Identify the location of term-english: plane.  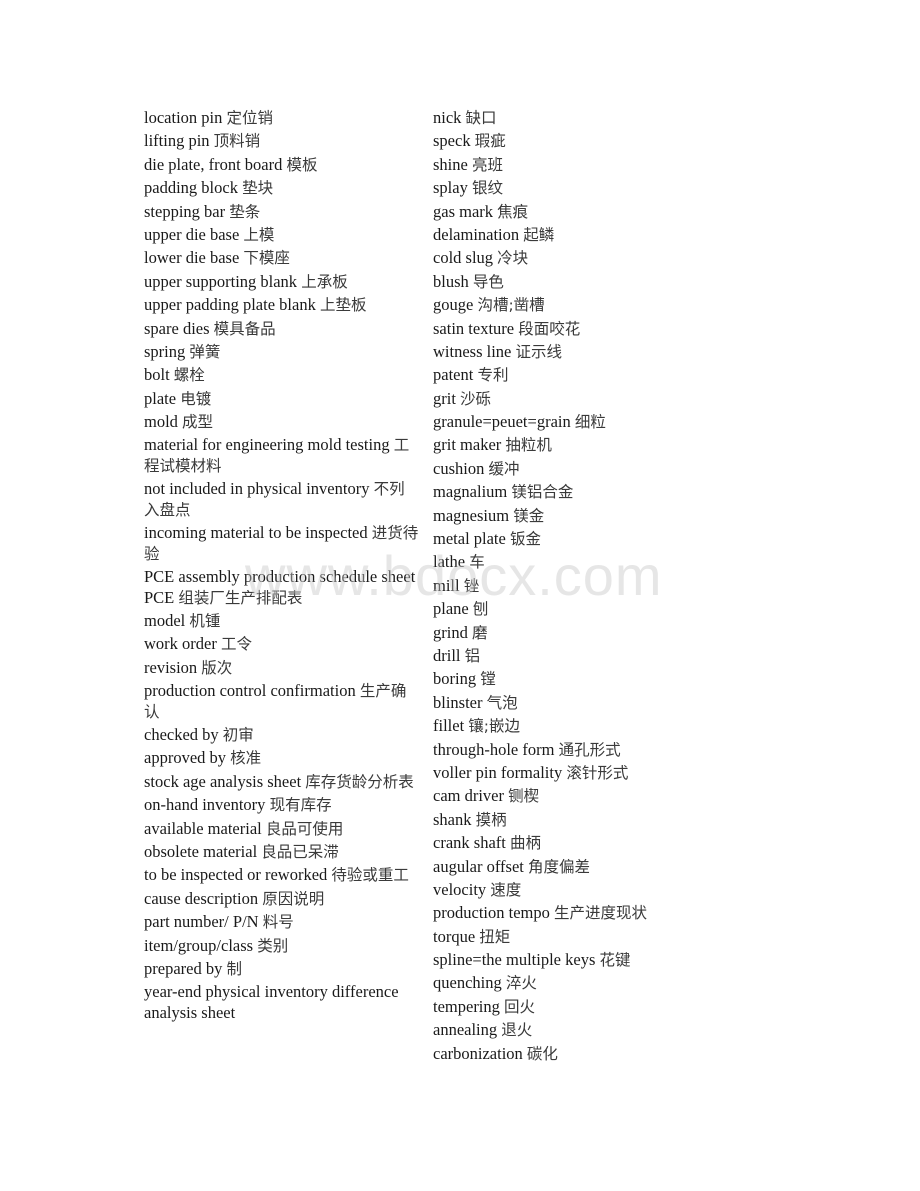
(451, 609).